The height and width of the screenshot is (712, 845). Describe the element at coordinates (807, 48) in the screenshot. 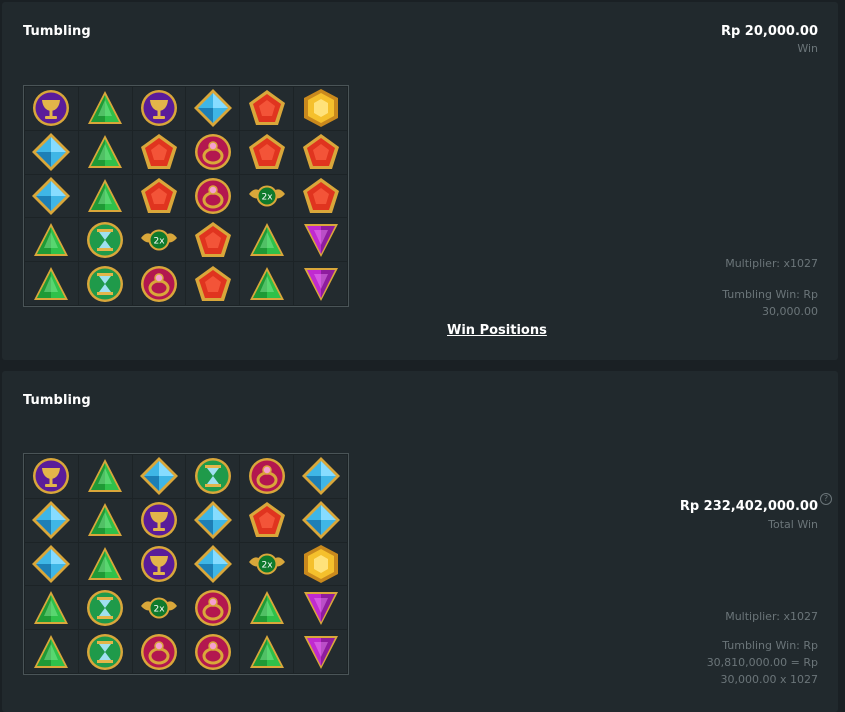

I see `win-label: Win` at that location.